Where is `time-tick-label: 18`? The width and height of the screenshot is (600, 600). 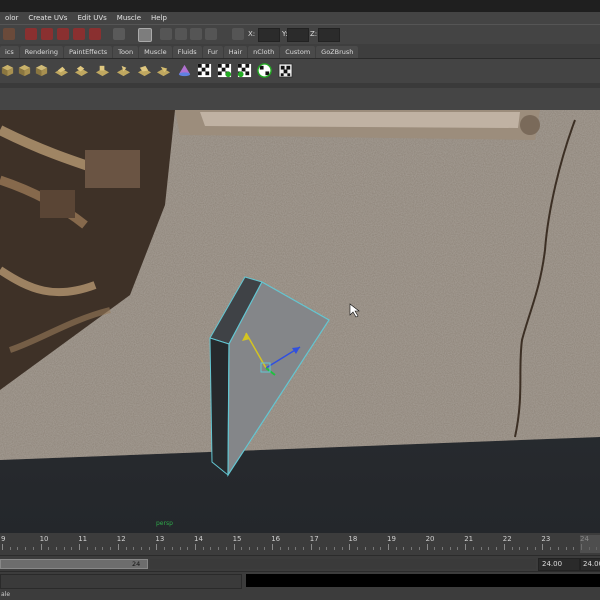 time-tick-label: 18 is located at coordinates (353, 539).